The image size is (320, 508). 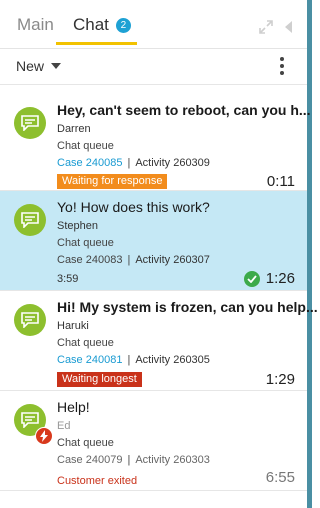 I want to click on toolbar: New, so click(x=153, y=67).